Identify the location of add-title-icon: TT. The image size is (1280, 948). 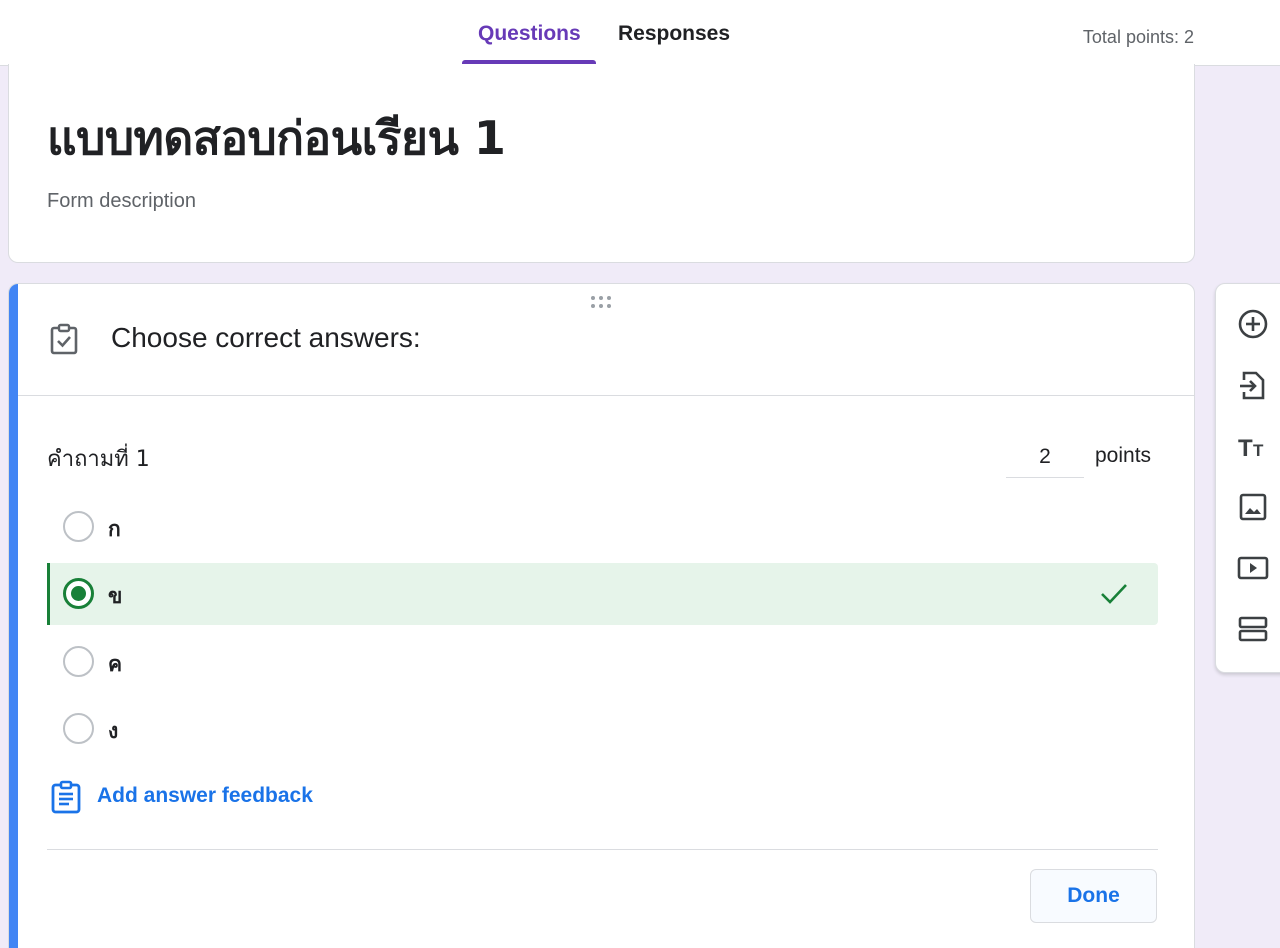
(1253, 446).